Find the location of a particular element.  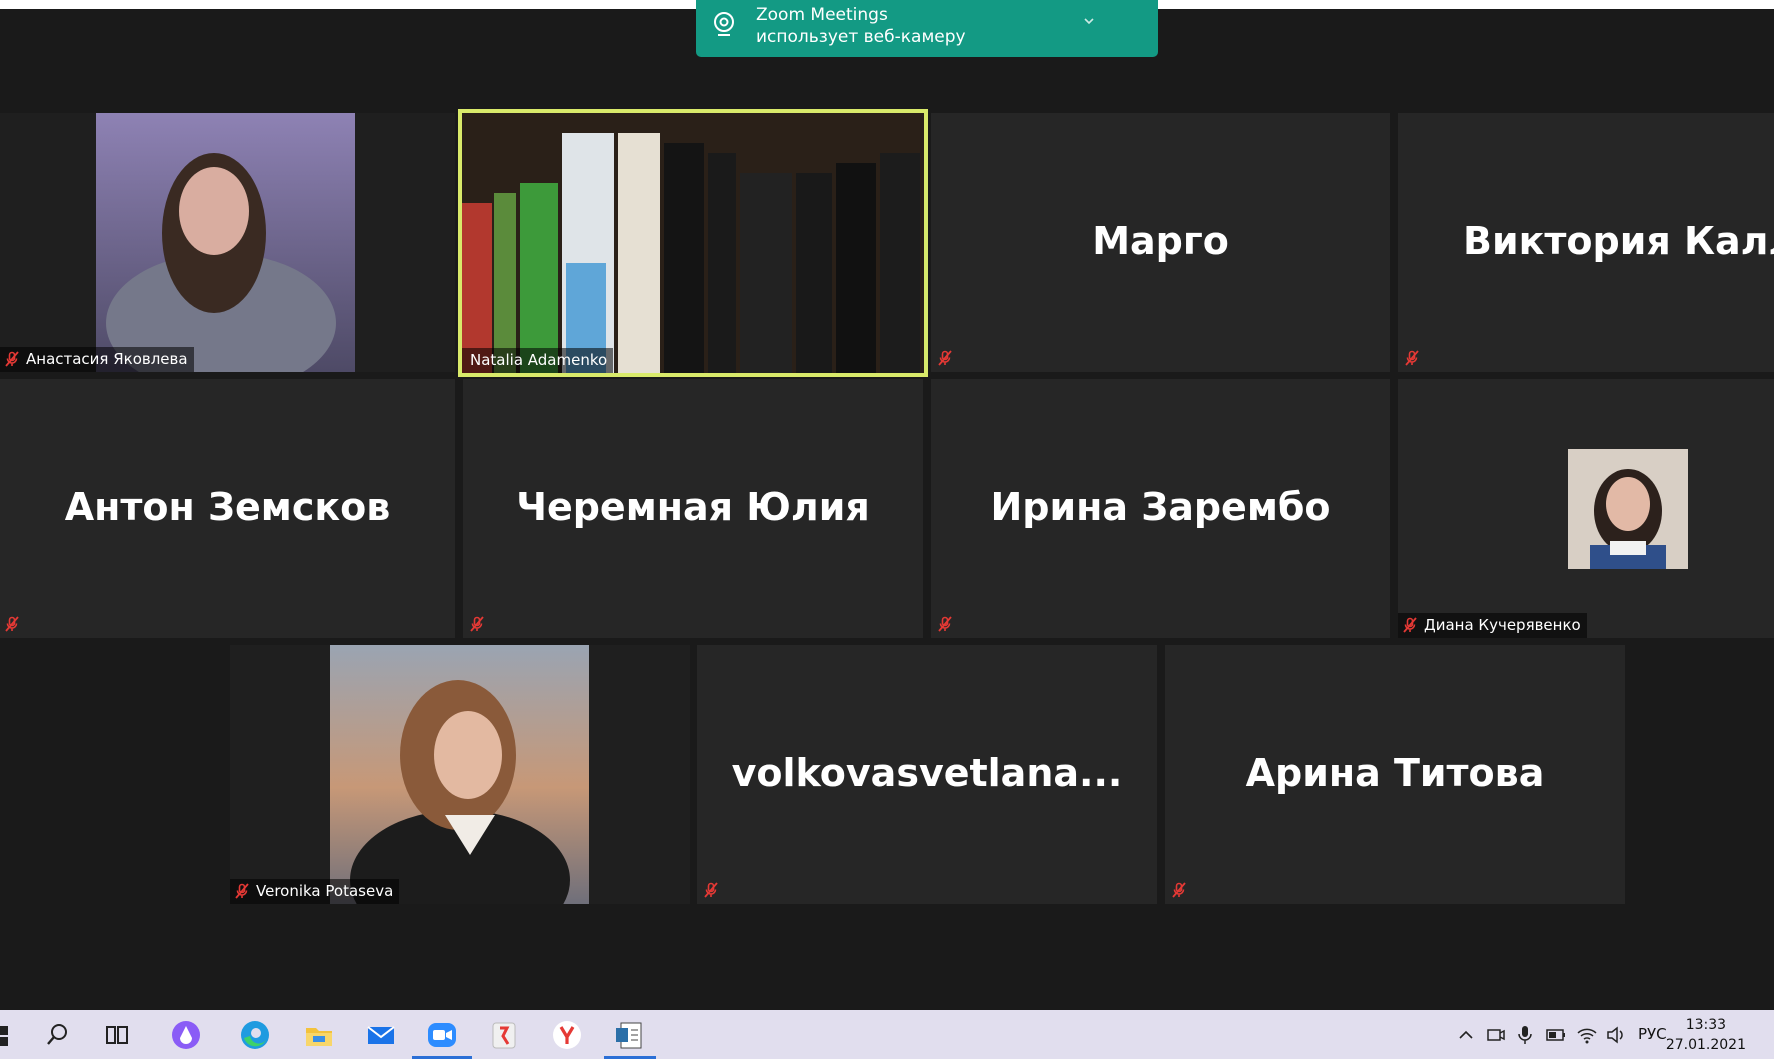

edge-icon is located at coordinates (255, 1035).